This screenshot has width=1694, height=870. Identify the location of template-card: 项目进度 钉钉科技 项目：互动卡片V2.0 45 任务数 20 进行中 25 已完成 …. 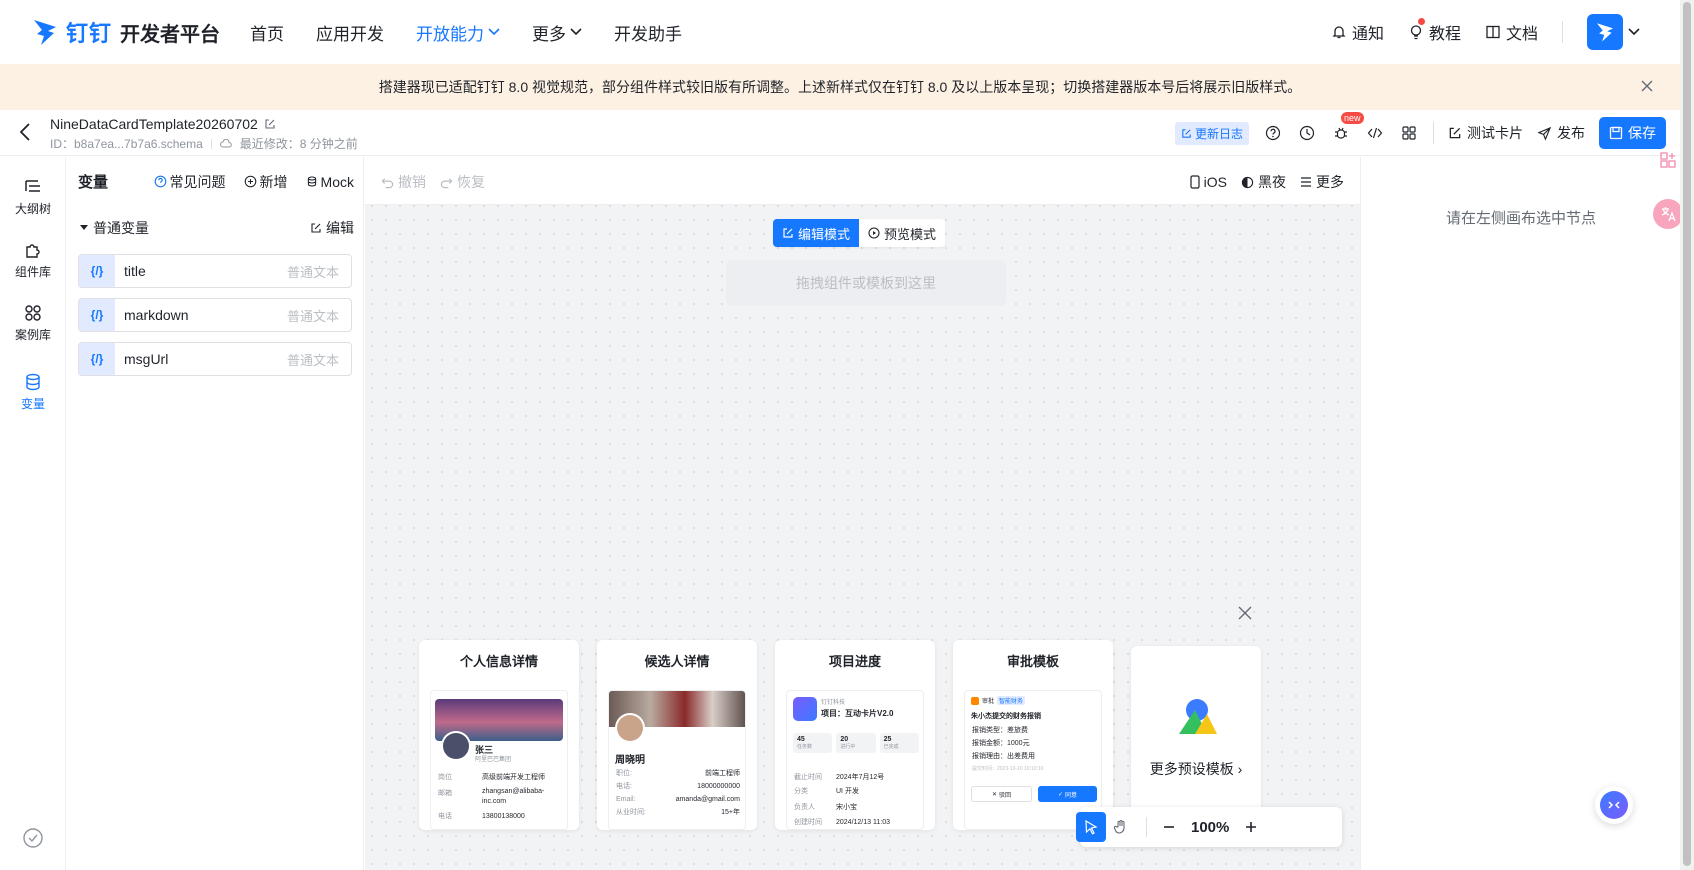
(855, 735).